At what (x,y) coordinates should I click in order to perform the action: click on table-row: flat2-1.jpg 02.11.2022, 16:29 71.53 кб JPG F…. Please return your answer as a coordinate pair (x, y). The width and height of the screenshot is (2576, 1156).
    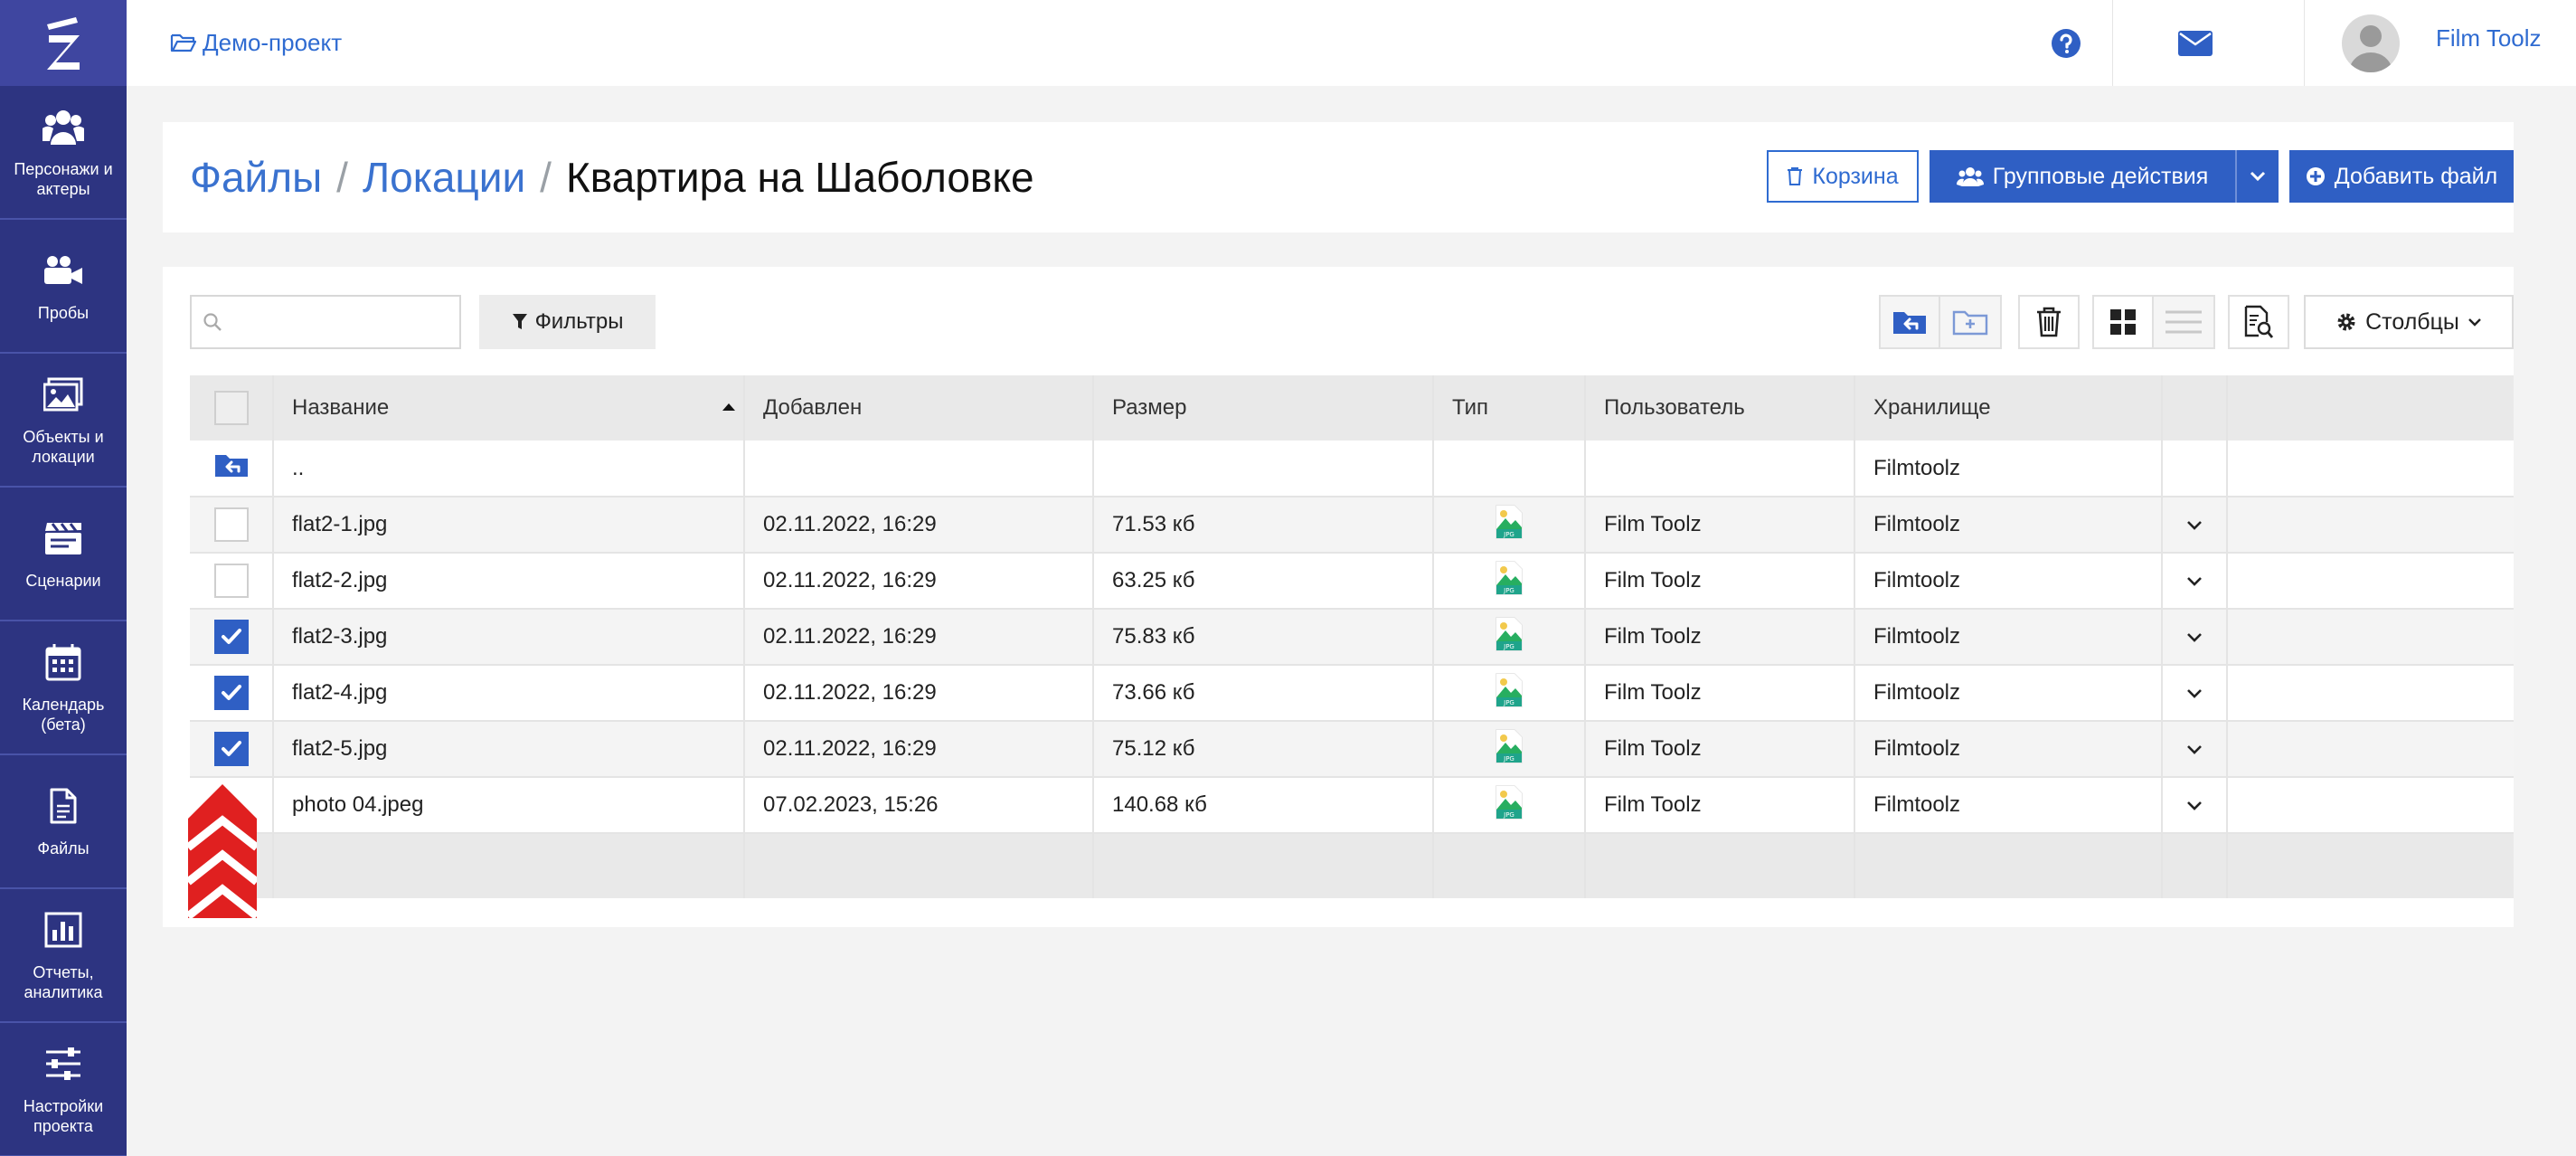
    Looking at the image, I should click on (1352, 525).